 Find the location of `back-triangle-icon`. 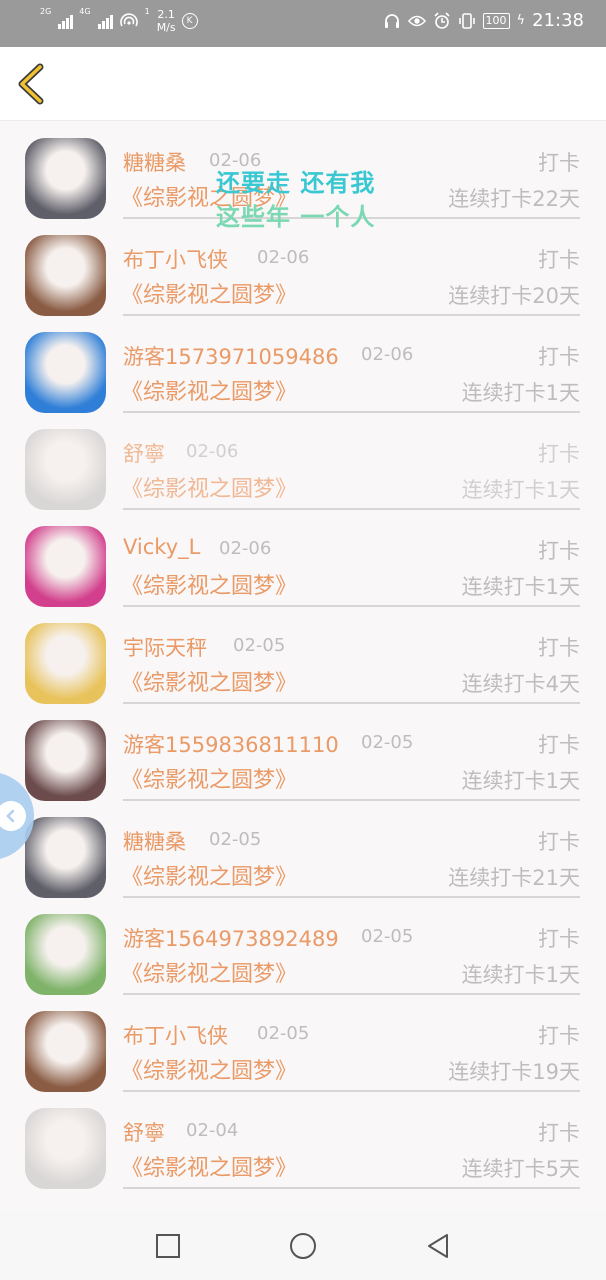

back-triangle-icon is located at coordinates (438, 1246).